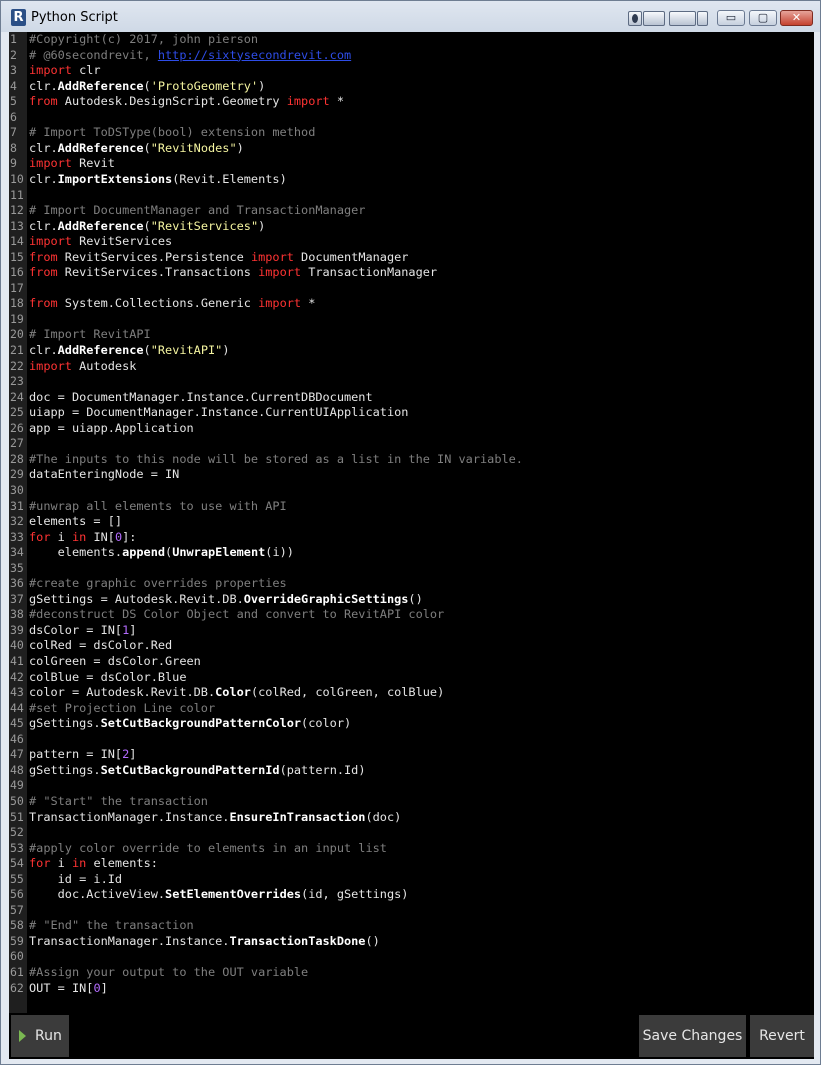 This screenshot has height=1065, width=821. What do you see at coordinates (731, 18) in the screenshot?
I see `minimize-button: ▭` at bounding box center [731, 18].